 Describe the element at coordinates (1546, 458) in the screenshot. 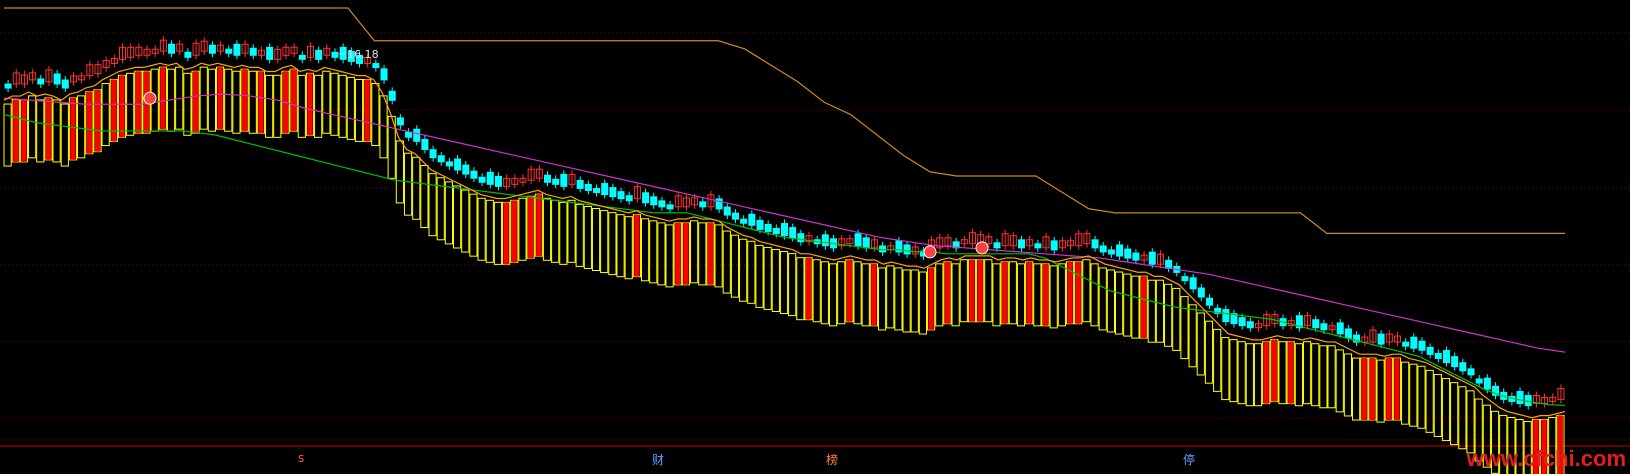

I see `watermark: www.cfchi.com` at that location.